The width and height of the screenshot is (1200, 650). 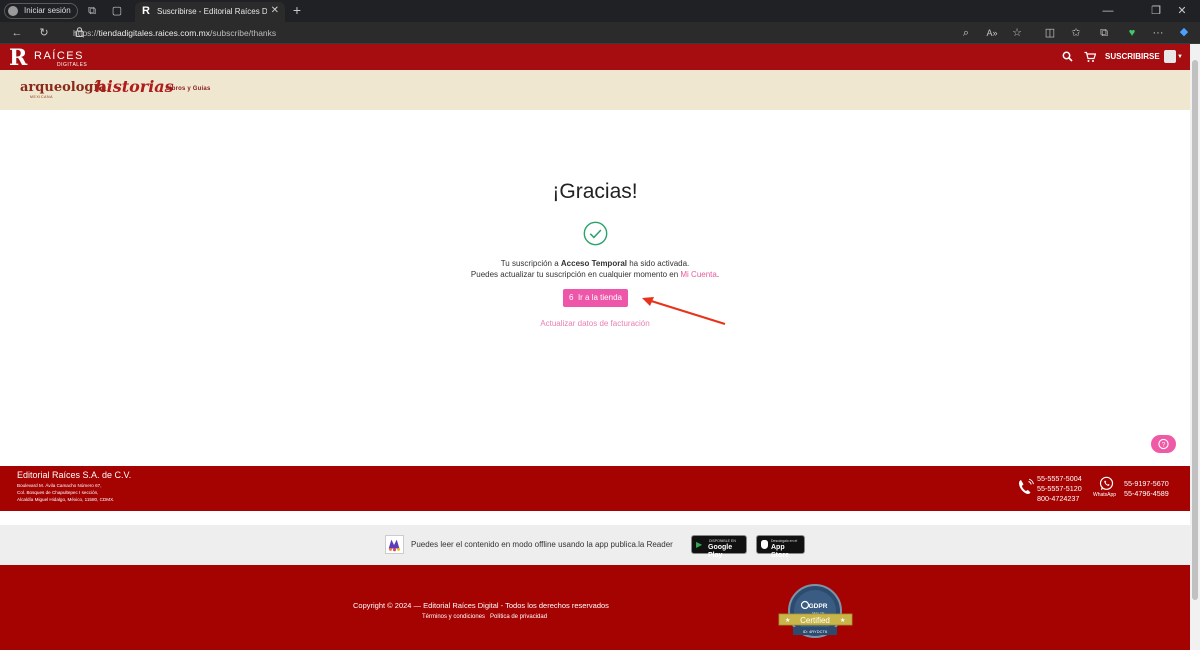 I want to click on site-favicon-icon: R, so click(x=146, y=11).